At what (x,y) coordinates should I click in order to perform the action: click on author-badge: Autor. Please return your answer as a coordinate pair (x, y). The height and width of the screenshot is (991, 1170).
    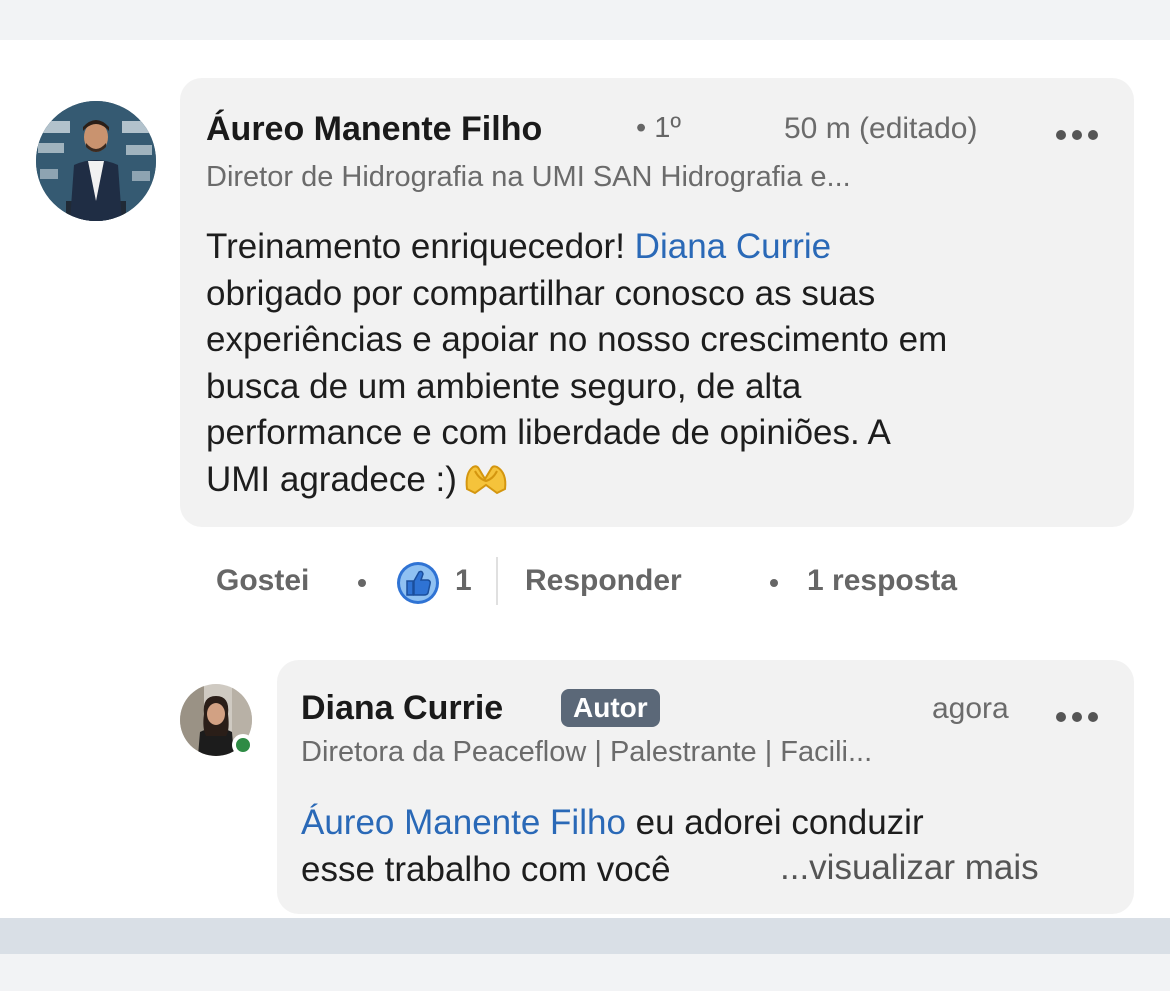
    Looking at the image, I should click on (610, 708).